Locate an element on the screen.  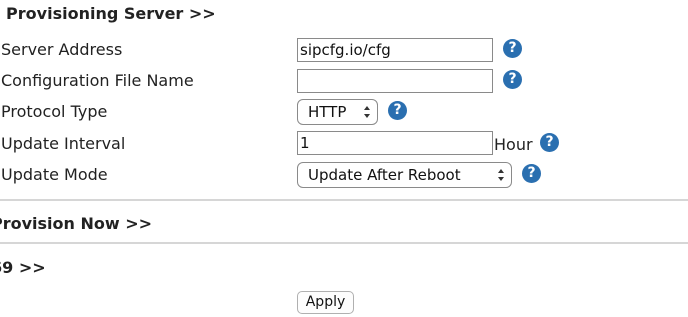
update-interval-help-icon: ? is located at coordinates (549, 142).